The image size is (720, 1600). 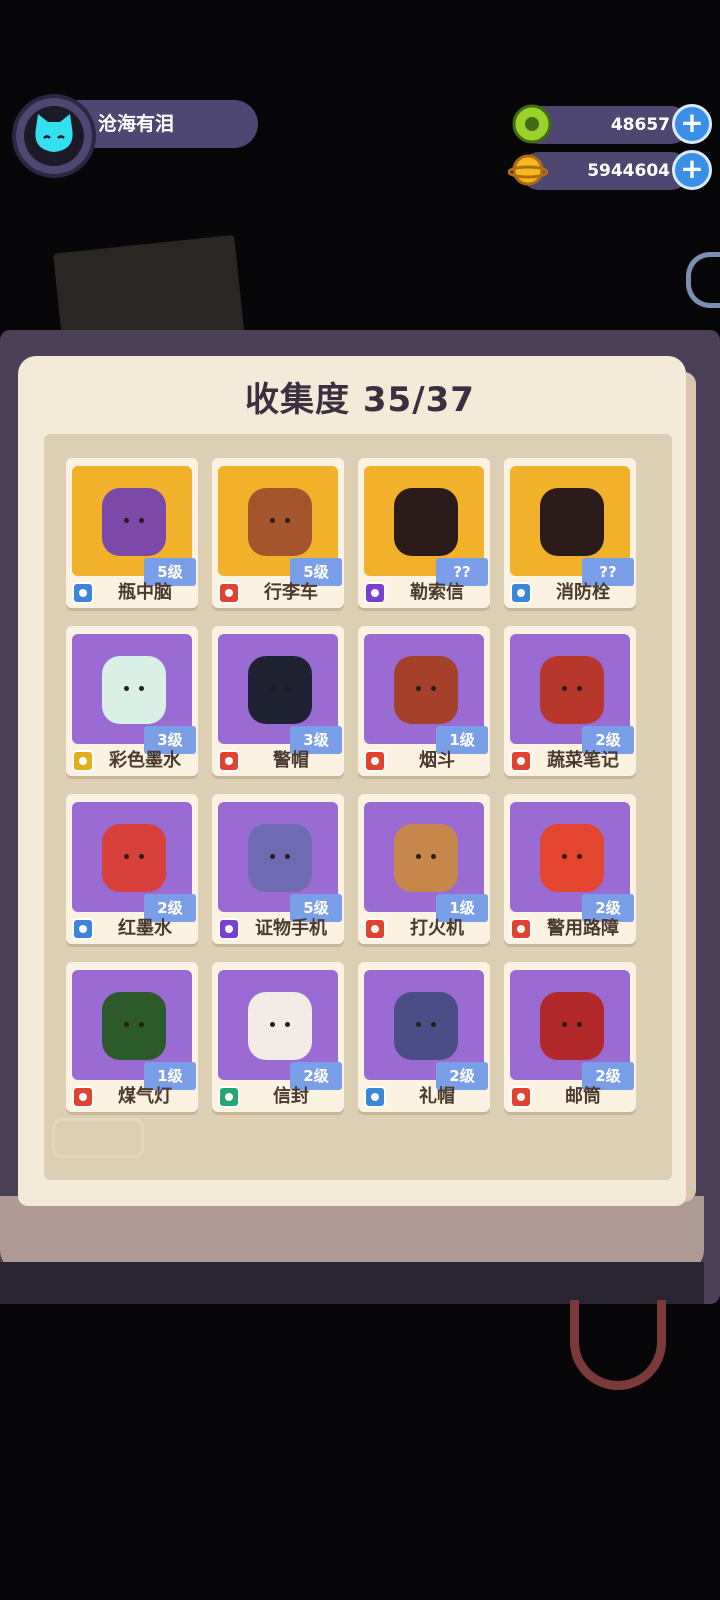 I want to click on item-card: 1级 煤气灯, so click(x=132, y=1037).